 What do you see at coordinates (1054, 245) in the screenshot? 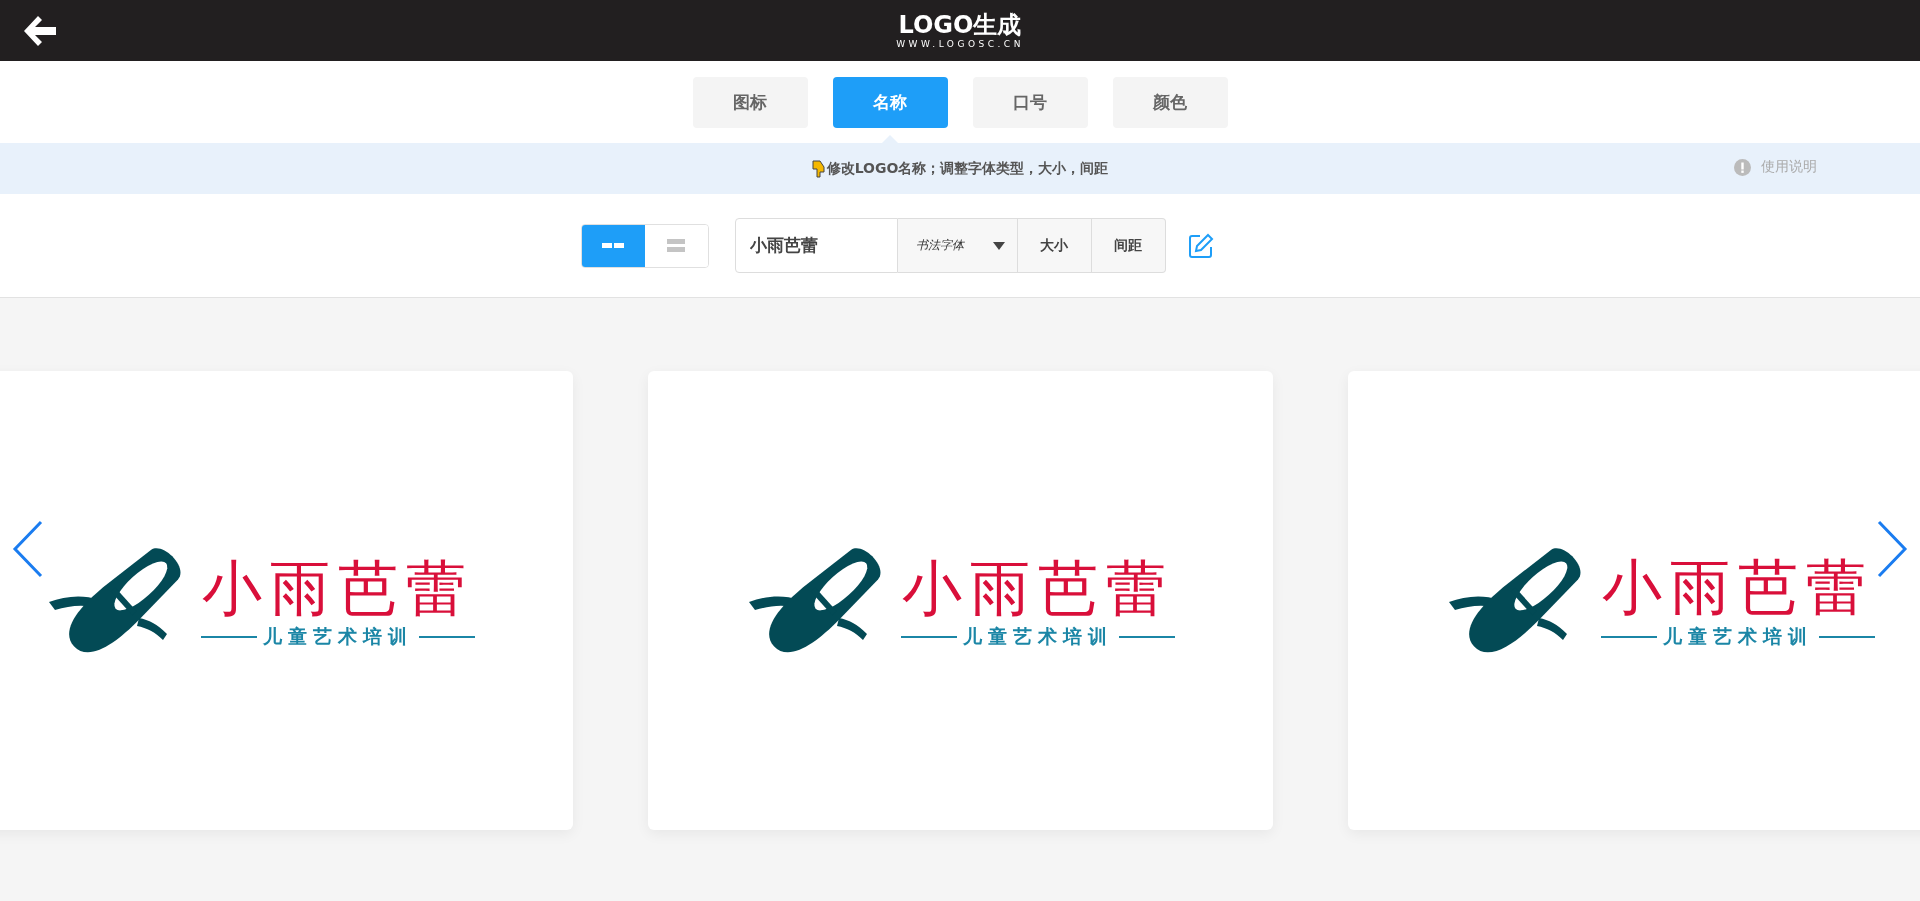
I see `size-button: 大小` at bounding box center [1054, 245].